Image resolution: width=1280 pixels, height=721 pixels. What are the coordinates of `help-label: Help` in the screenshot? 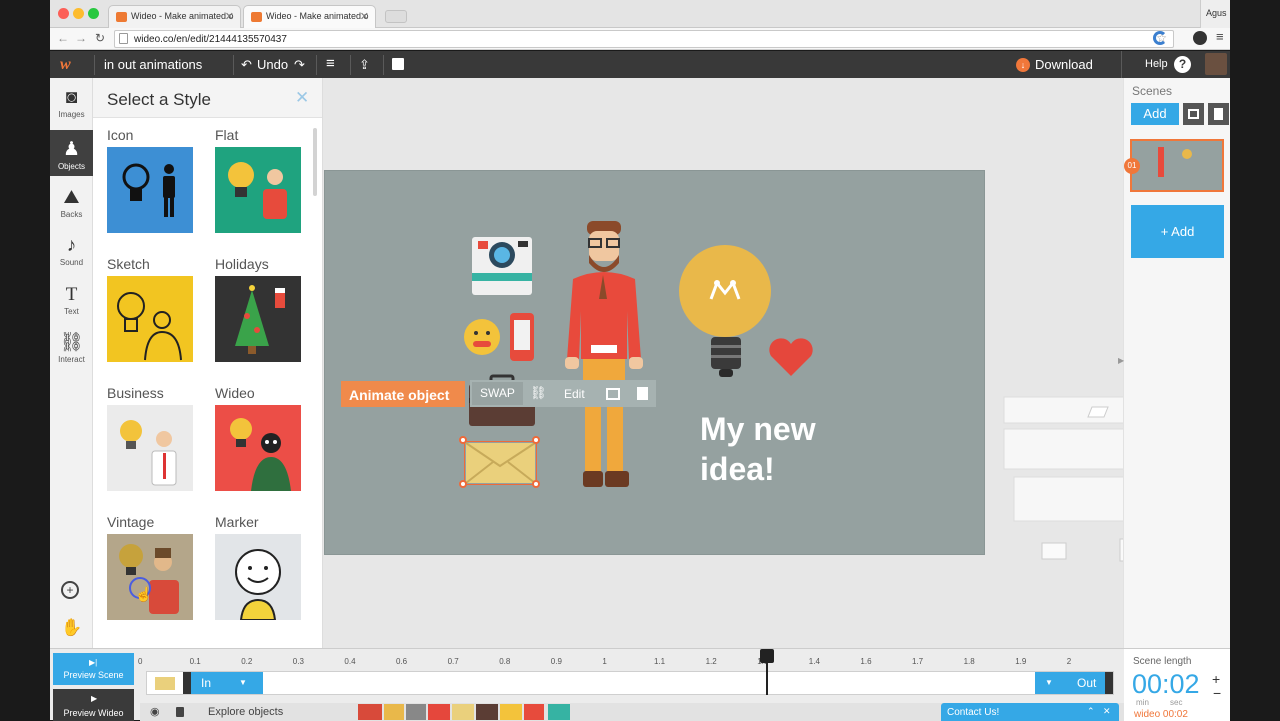 It's located at (1156, 64).